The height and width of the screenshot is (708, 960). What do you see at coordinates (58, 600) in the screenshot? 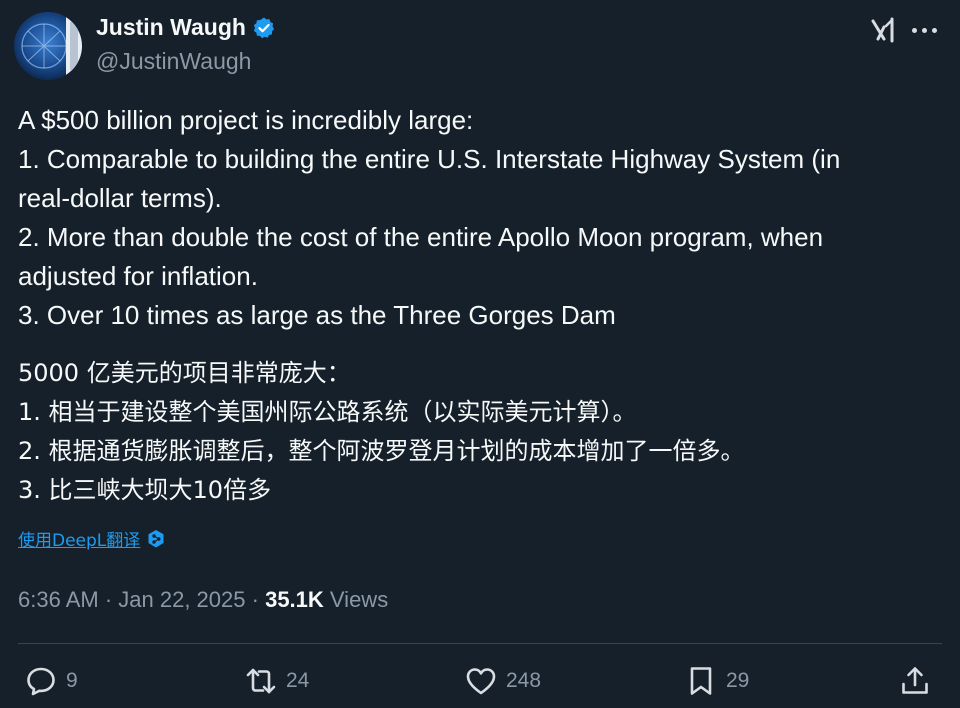
I see `tweet-time: 6:36 AM` at bounding box center [58, 600].